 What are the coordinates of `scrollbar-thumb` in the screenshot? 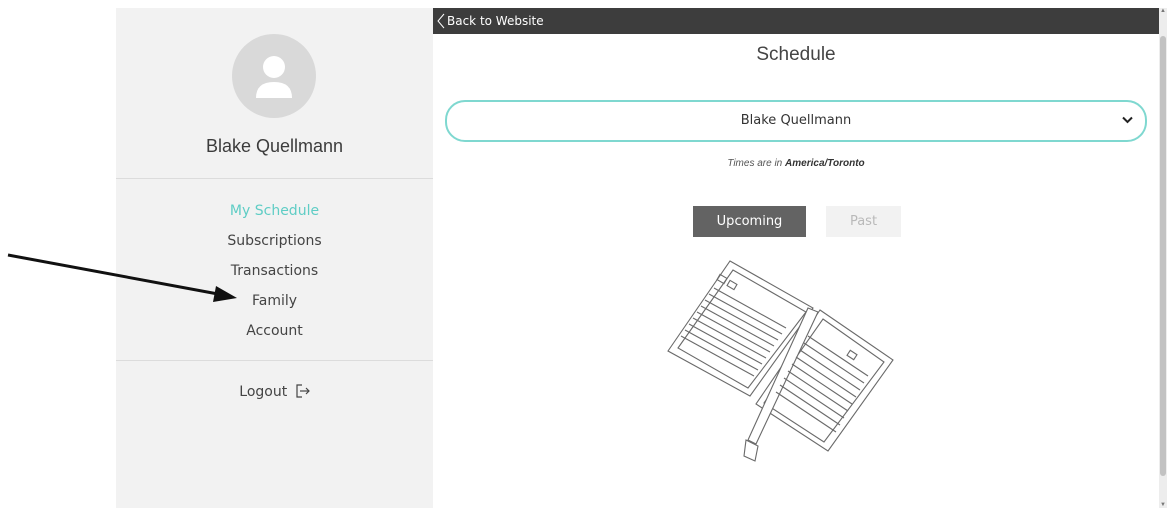 It's located at (1163, 256).